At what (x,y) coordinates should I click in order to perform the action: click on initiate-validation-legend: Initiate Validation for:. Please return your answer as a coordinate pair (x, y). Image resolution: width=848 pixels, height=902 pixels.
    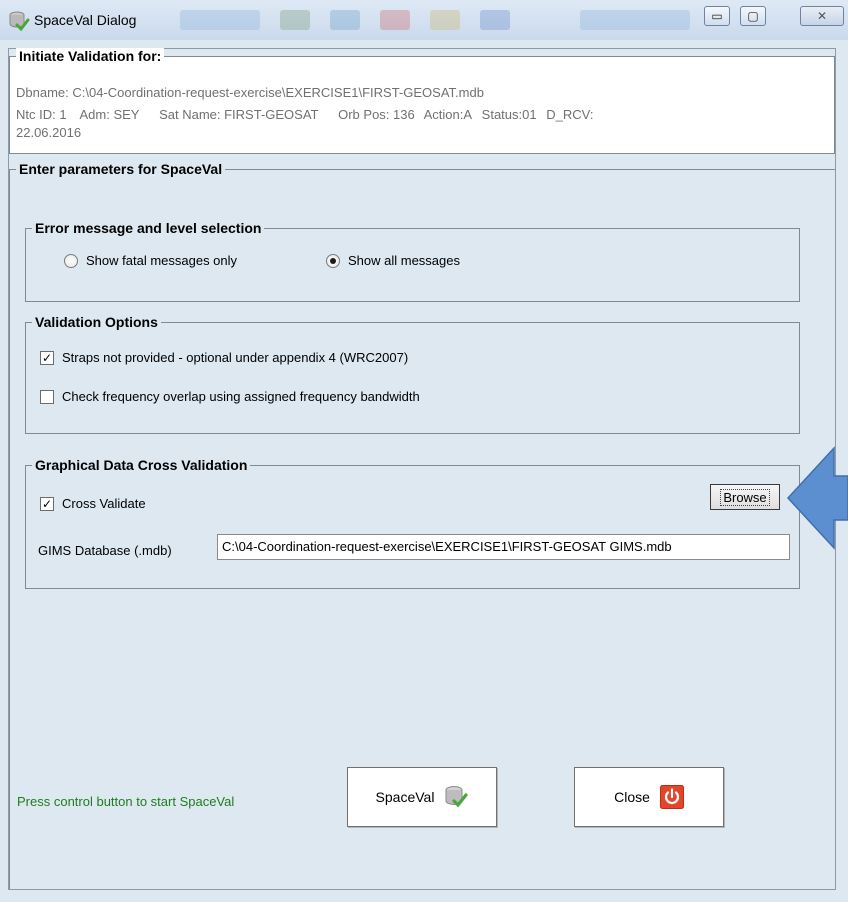
    Looking at the image, I should click on (90, 56).